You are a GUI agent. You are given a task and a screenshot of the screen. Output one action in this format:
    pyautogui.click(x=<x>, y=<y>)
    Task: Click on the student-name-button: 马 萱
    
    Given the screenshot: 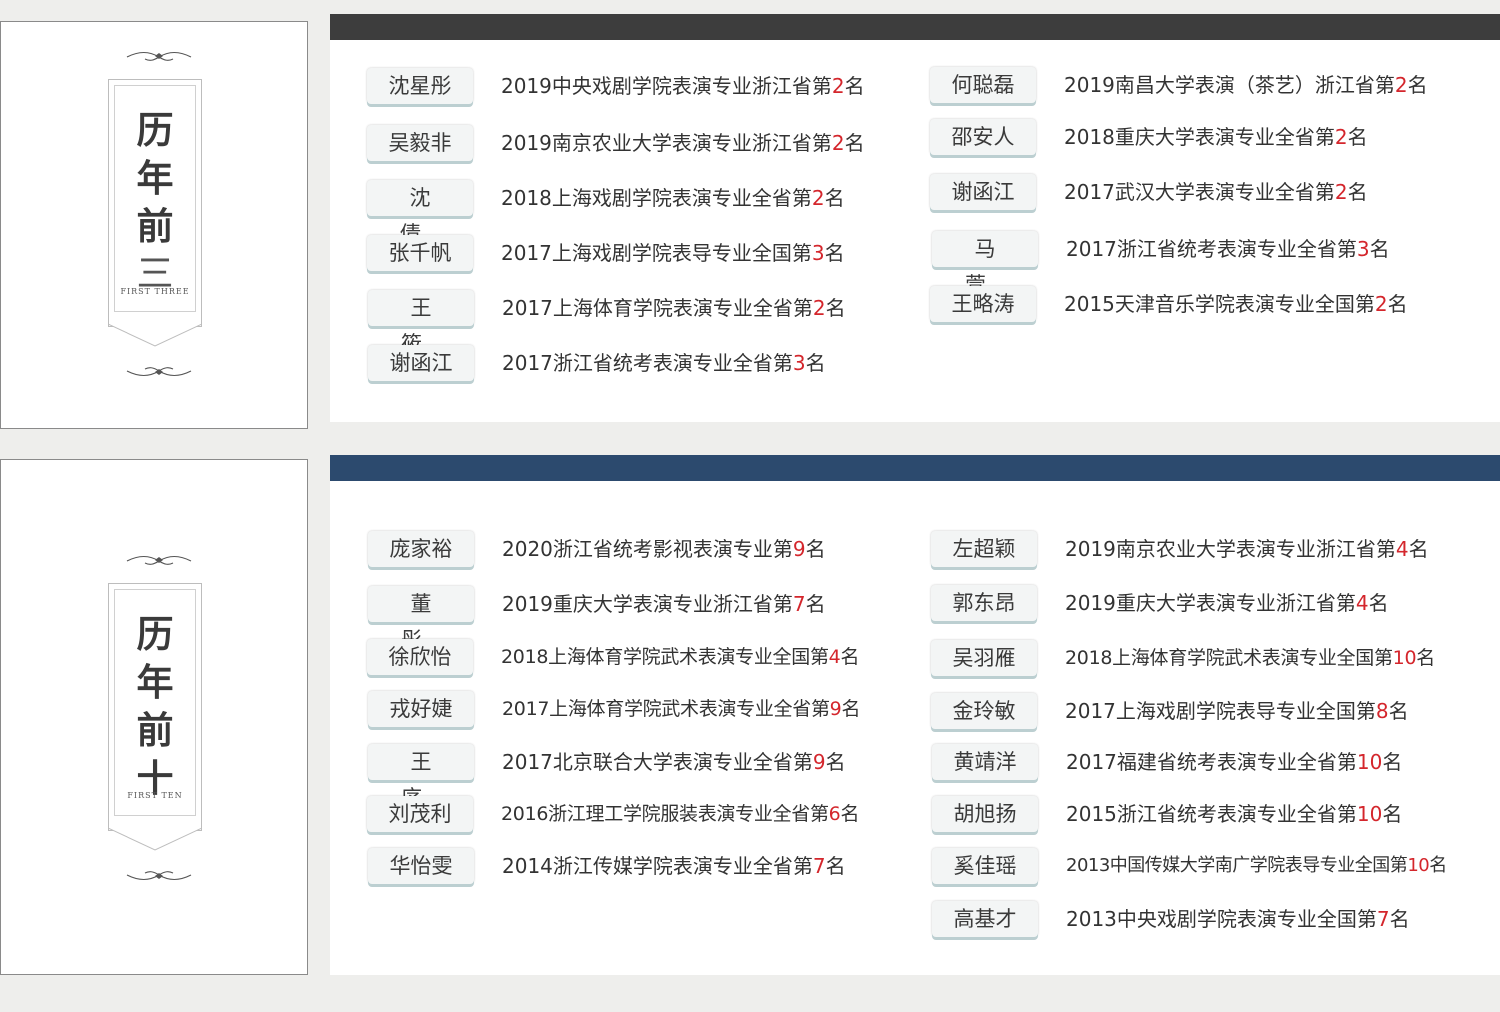 What is the action you would take?
    pyautogui.click(x=985, y=264)
    